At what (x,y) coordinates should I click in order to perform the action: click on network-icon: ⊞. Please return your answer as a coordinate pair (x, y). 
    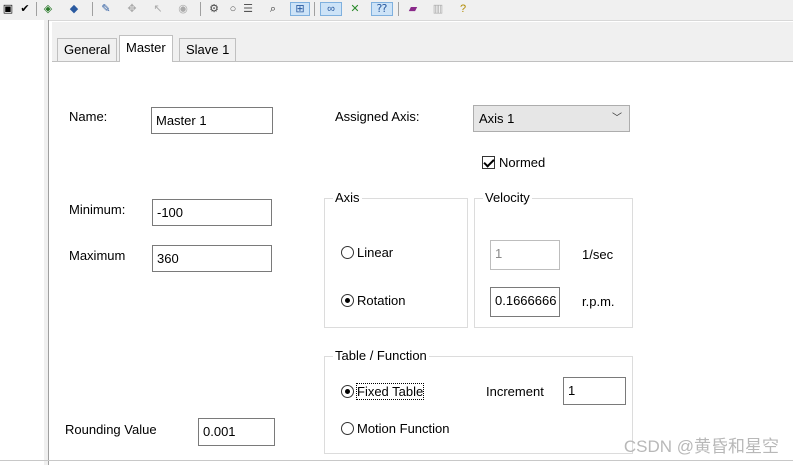
    Looking at the image, I should click on (300, 9).